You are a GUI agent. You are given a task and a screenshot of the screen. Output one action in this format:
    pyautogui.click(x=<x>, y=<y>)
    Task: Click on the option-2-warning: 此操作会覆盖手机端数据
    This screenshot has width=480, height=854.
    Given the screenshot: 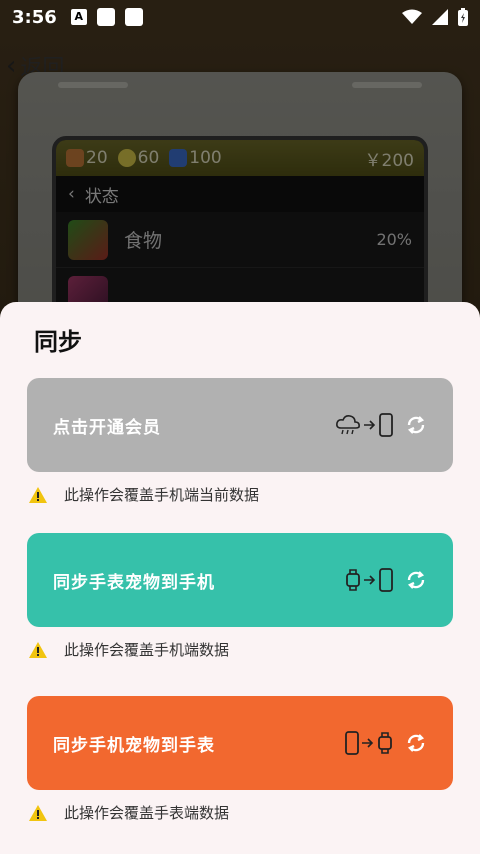 What is the action you would take?
    pyautogui.click(x=128, y=649)
    